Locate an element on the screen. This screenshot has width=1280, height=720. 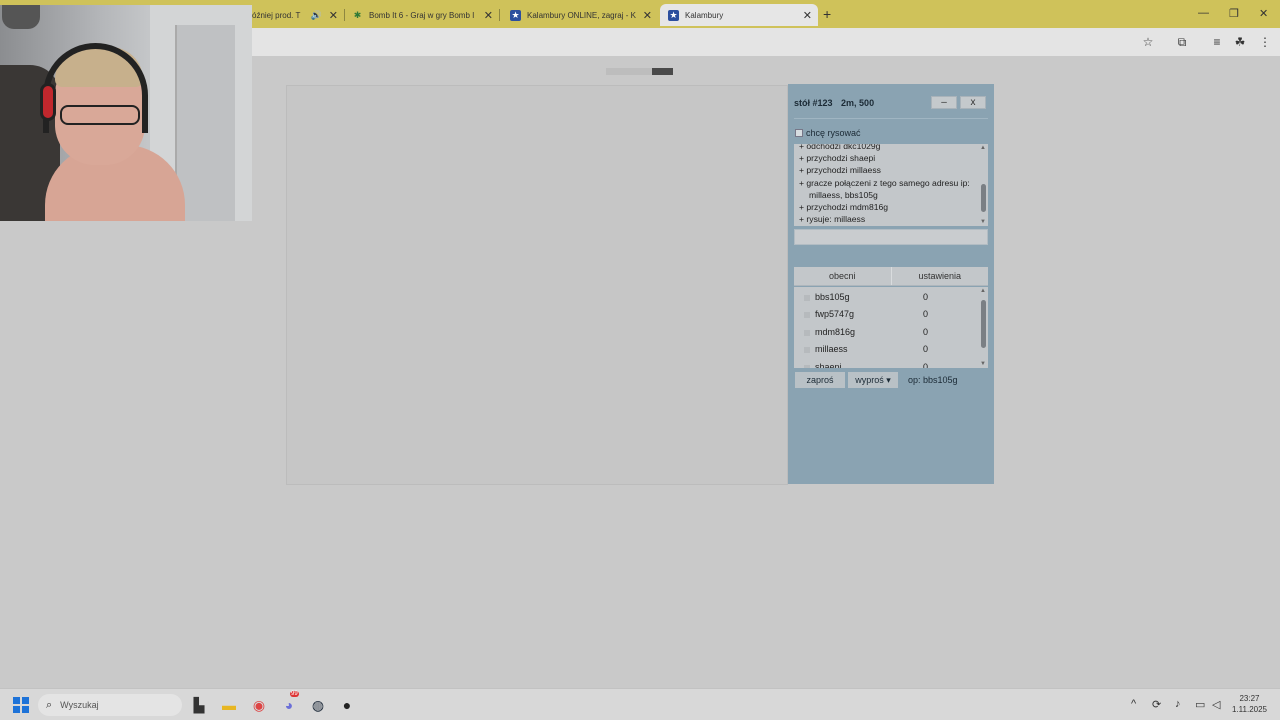
player-row: fwp5747g 0 is located at coordinates (884, 314).